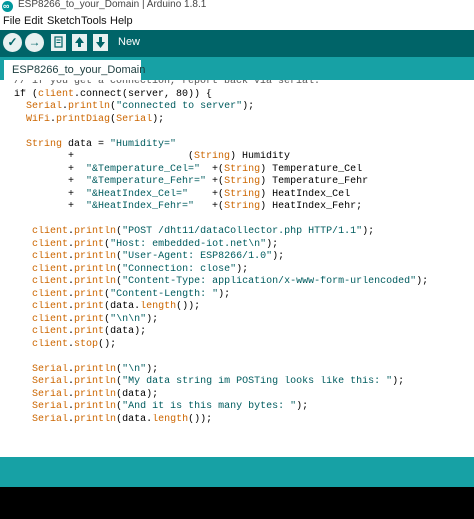  I want to click on code-line: client.print(data);, so click(80, 332).